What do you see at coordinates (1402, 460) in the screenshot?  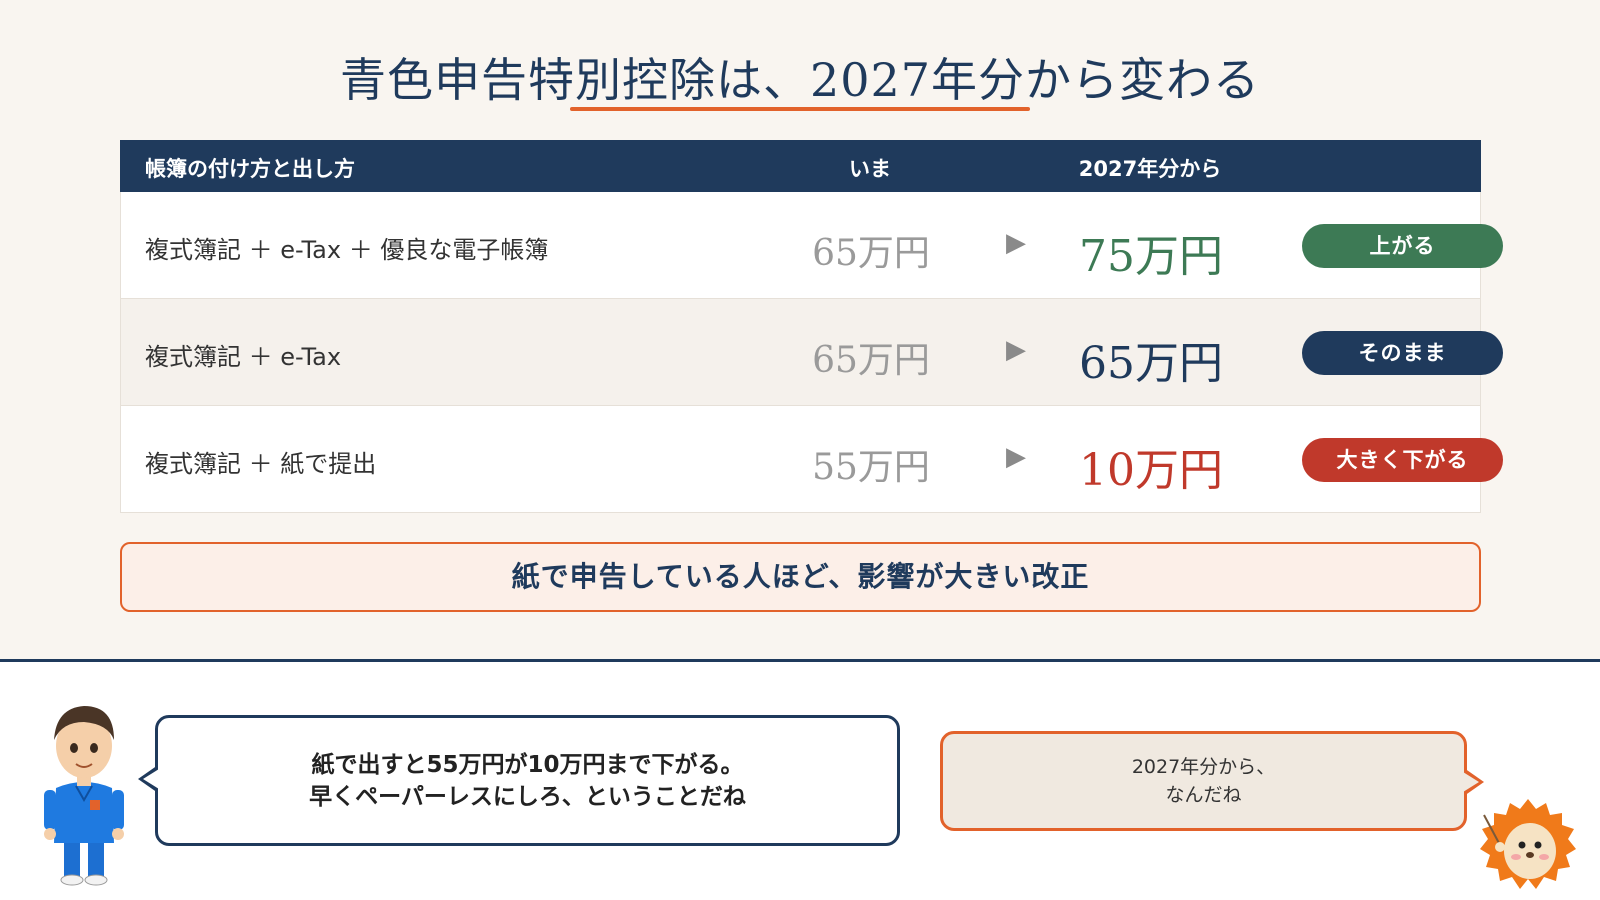 I see `status-badge: 大きく下がる` at bounding box center [1402, 460].